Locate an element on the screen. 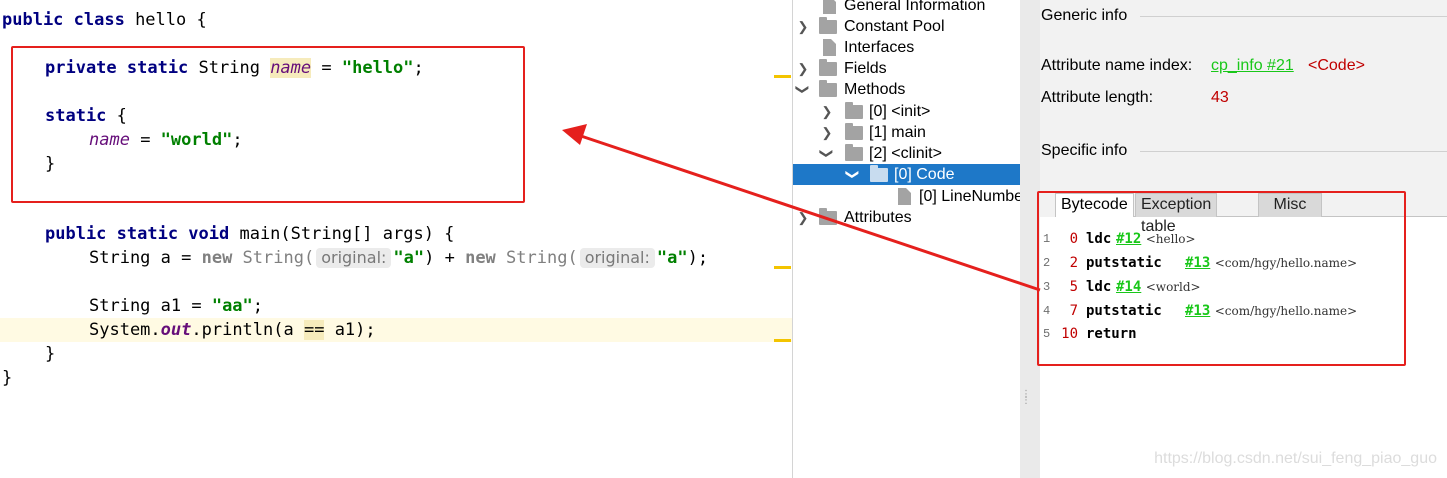 The image size is (1447, 478). code-line-class-decl: public class hello { is located at coordinates (104, 20).